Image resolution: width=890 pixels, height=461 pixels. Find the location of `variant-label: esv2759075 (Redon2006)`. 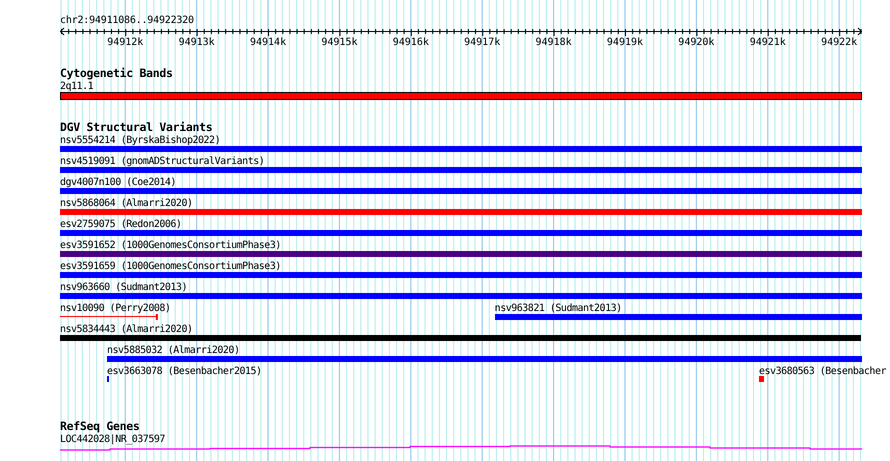

variant-label: esv2759075 (Redon2006) is located at coordinates (121, 224).